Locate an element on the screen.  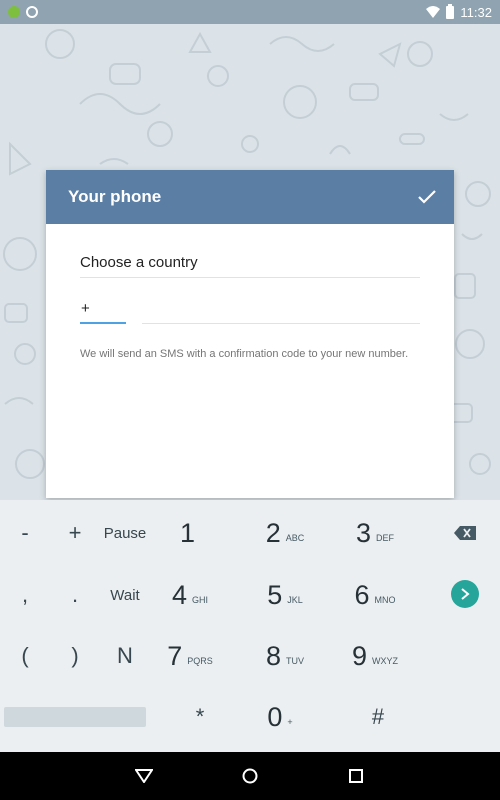
key-plus: + is located at coordinates (75, 533).